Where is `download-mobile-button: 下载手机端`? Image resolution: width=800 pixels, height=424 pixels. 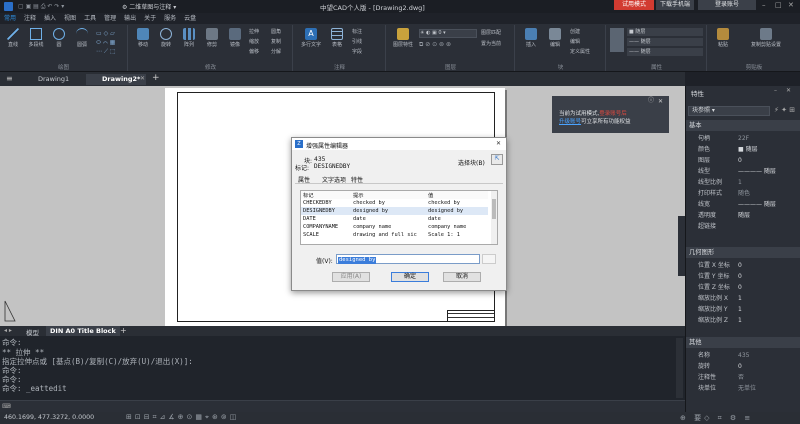
download-mobile-button: 下载手机端 is located at coordinates (675, 5).